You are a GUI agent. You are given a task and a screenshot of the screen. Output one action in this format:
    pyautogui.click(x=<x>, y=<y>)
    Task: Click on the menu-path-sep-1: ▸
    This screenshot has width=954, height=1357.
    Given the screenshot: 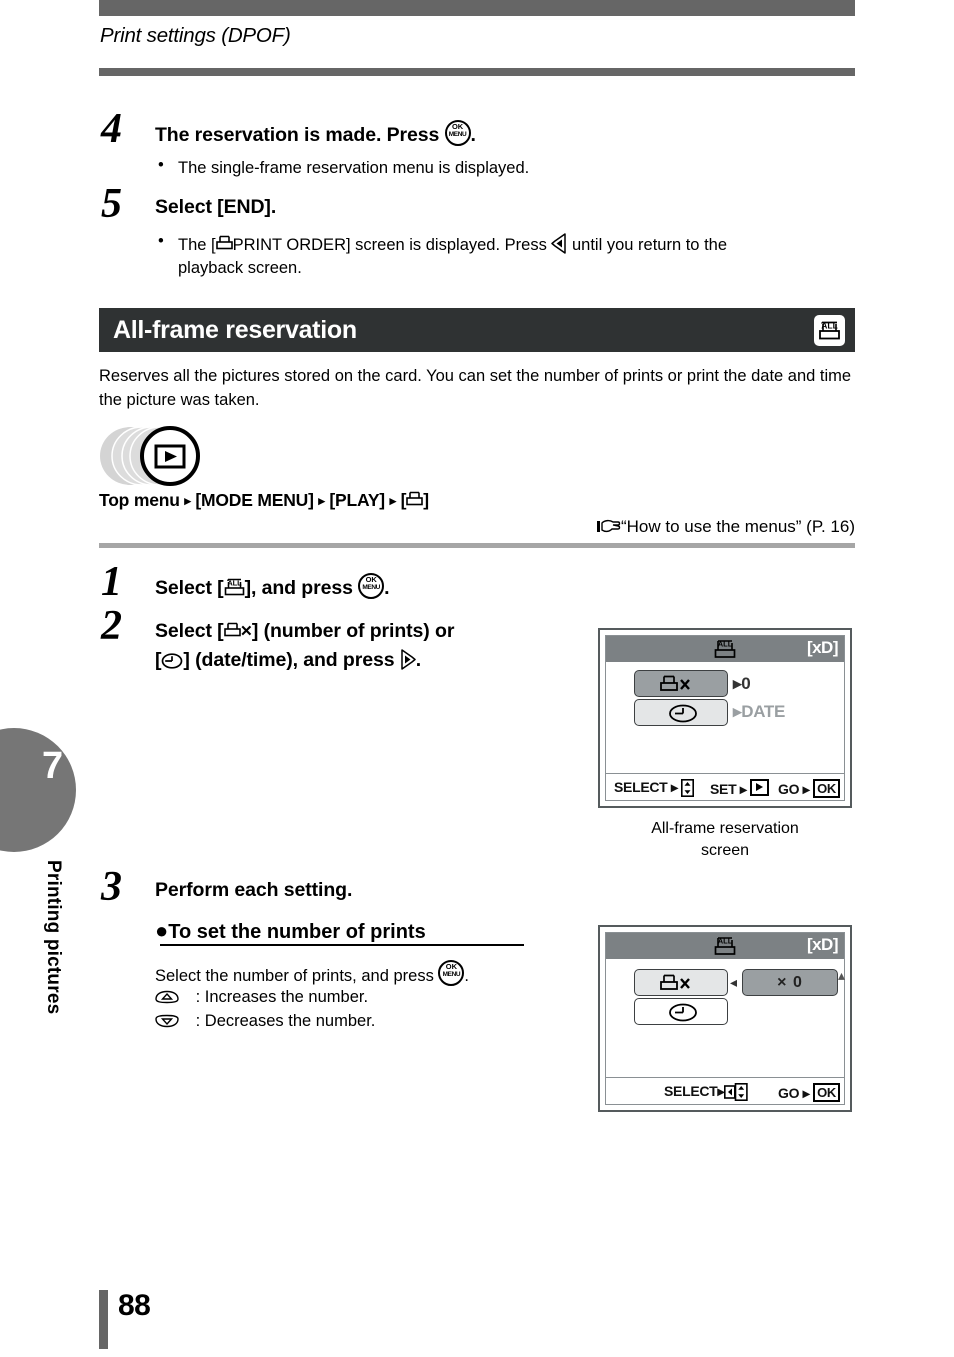 What is the action you would take?
    pyautogui.click(x=187, y=500)
    